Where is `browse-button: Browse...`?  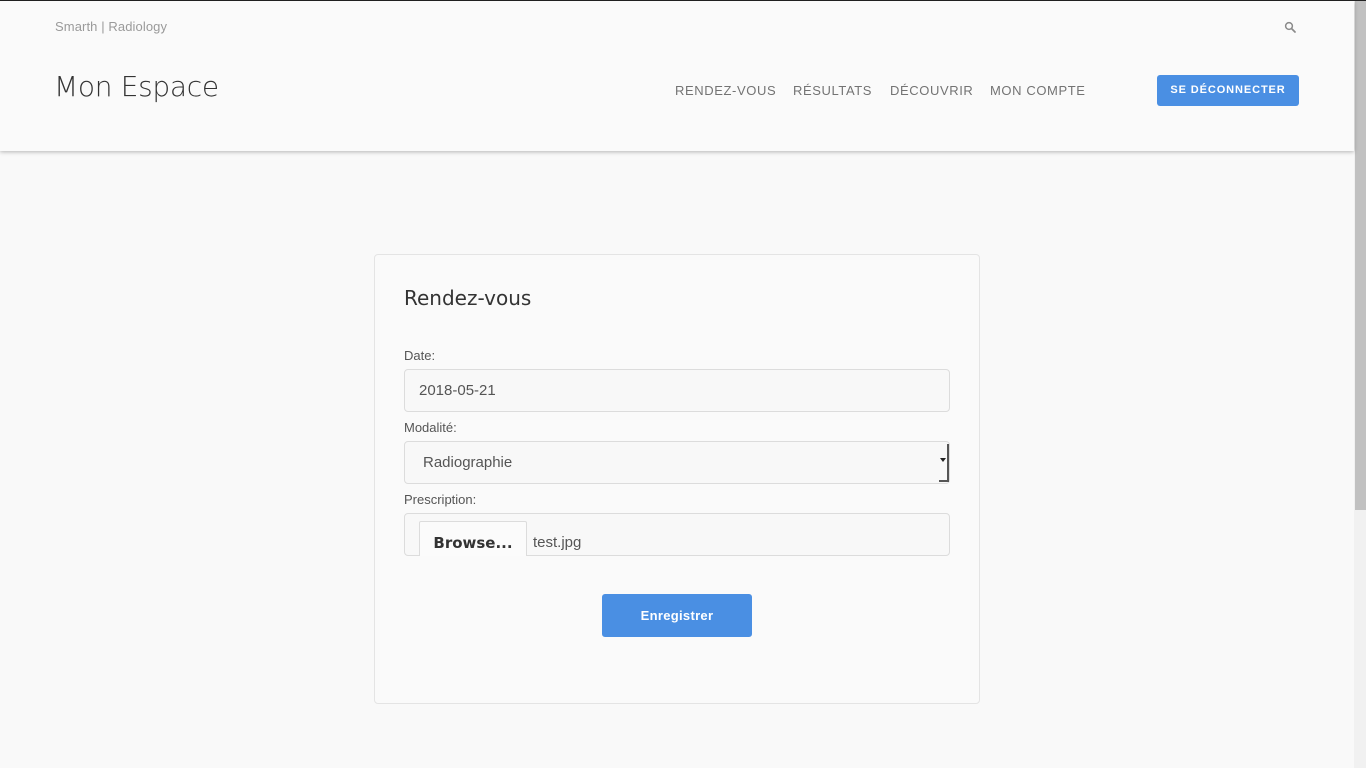
browse-button: Browse... is located at coordinates (473, 538).